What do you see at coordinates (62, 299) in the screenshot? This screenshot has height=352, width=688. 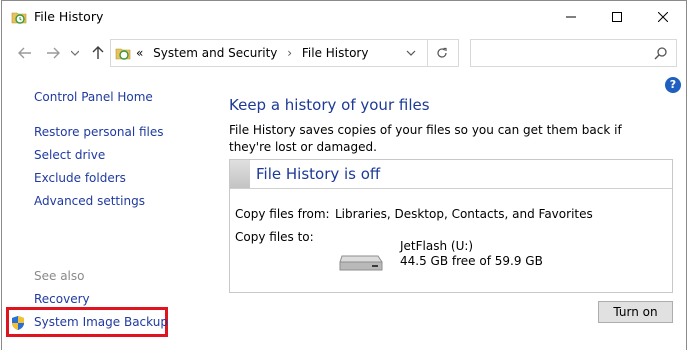 I see `recovery-link: Recovery` at bounding box center [62, 299].